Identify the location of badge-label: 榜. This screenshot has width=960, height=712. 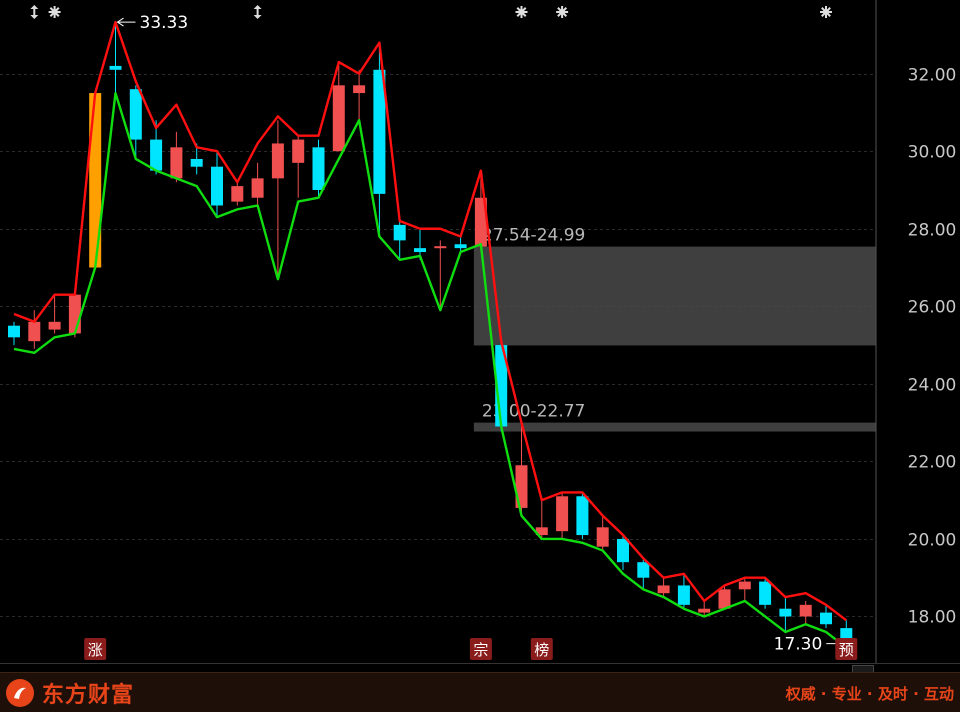
(541, 650).